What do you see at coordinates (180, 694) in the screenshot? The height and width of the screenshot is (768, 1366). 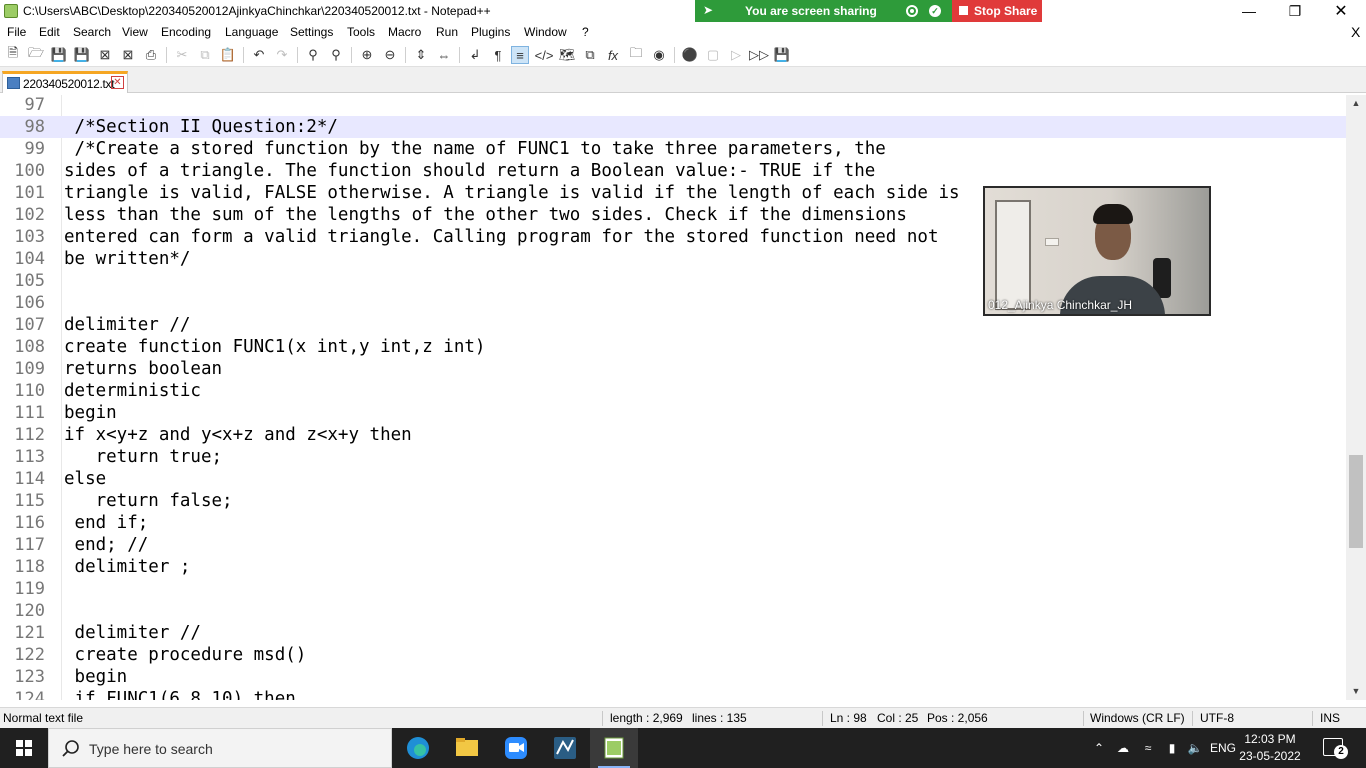 I see `line-text: if FUNC1(6,8,10) then` at bounding box center [180, 694].